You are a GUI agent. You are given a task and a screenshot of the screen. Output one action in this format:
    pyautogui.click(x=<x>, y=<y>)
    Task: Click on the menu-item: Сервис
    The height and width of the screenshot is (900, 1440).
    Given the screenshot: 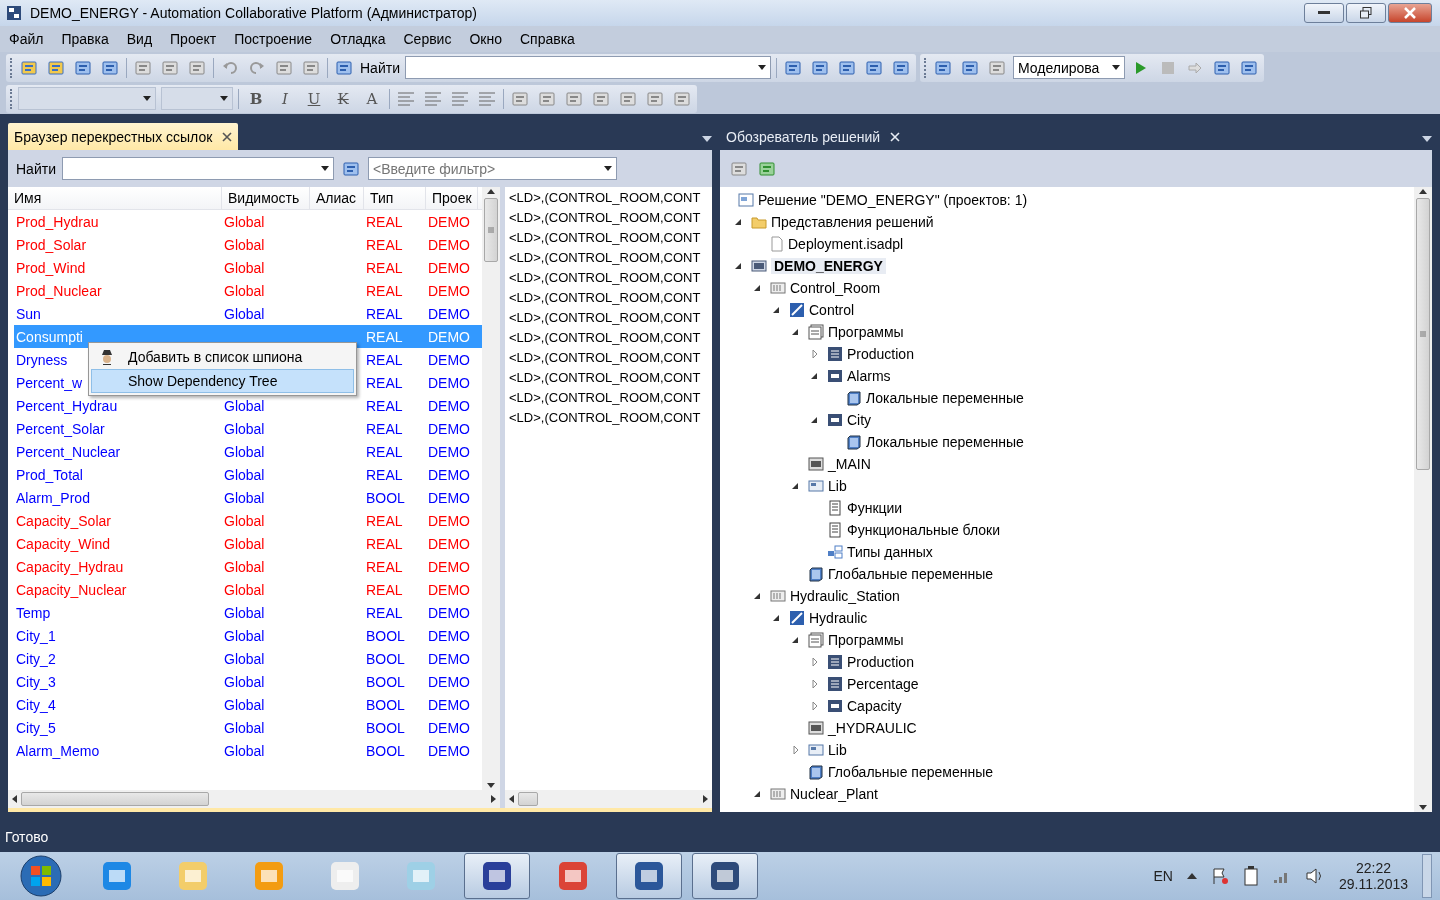 What is the action you would take?
    pyautogui.click(x=432, y=39)
    